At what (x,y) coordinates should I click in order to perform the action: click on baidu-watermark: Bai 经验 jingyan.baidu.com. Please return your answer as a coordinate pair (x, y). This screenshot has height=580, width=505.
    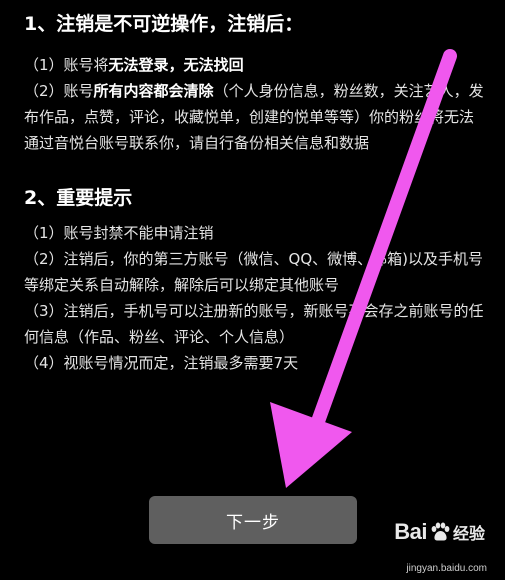
    Looking at the image, I should click on (431, 544).